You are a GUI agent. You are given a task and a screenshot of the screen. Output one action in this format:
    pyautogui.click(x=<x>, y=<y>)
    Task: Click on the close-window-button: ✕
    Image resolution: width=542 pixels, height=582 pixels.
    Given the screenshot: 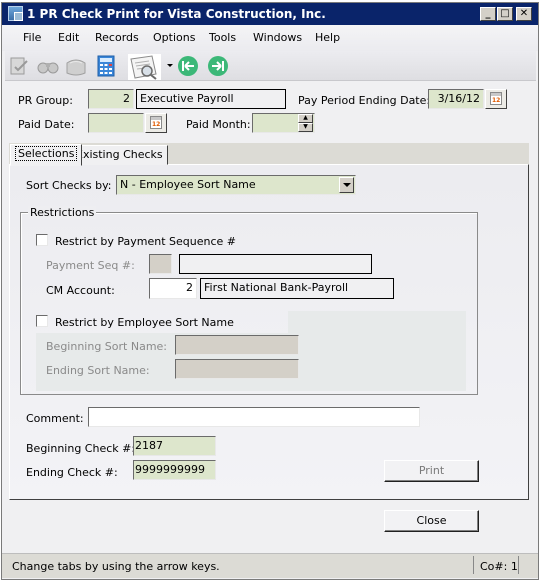 What is the action you would take?
    pyautogui.click(x=524, y=14)
    